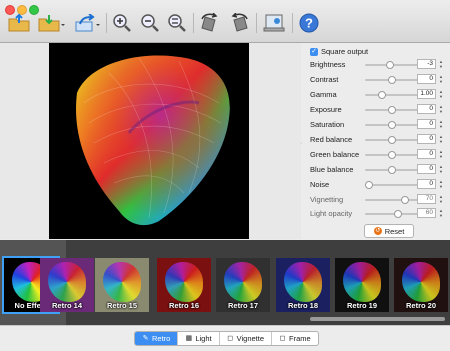 The image size is (450, 351). What do you see at coordinates (52, 23) in the screenshot?
I see `import-folder-icon` at bounding box center [52, 23].